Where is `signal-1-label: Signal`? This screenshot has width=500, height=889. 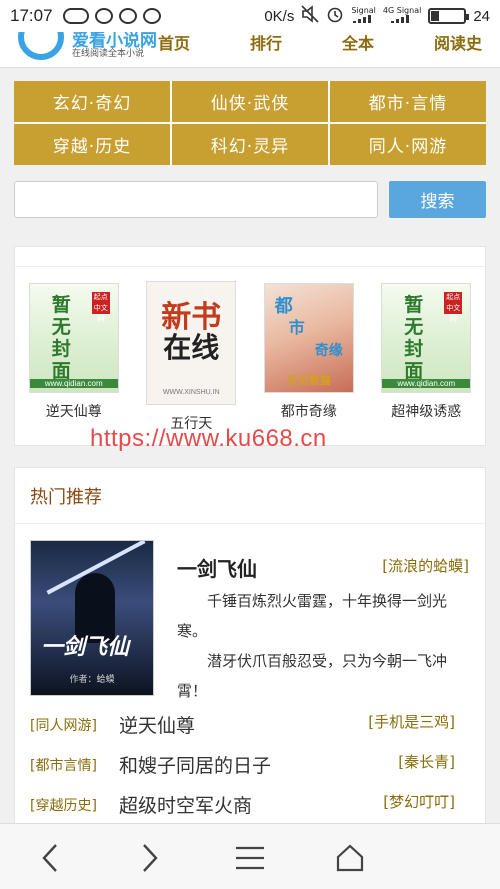
signal-1-label: Signal is located at coordinates (363, 10).